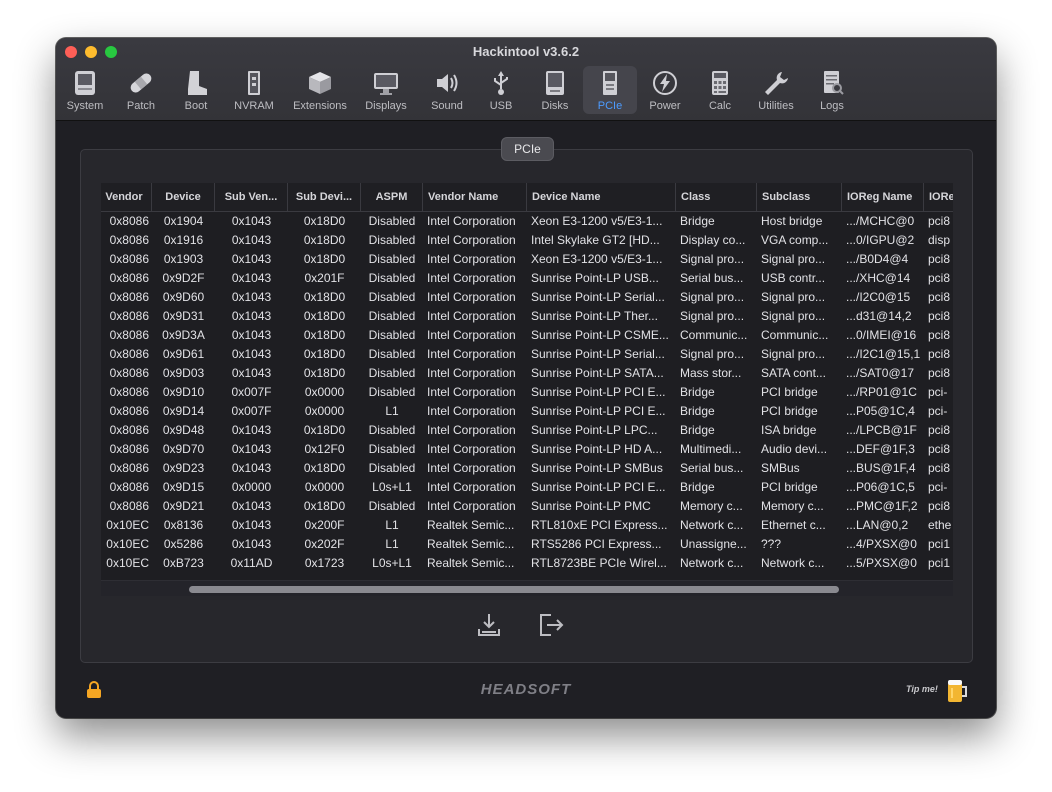  Describe the element at coordinates (883, 197) in the screenshot. I see `column-header-ioreg-name: IOReg Name` at that location.